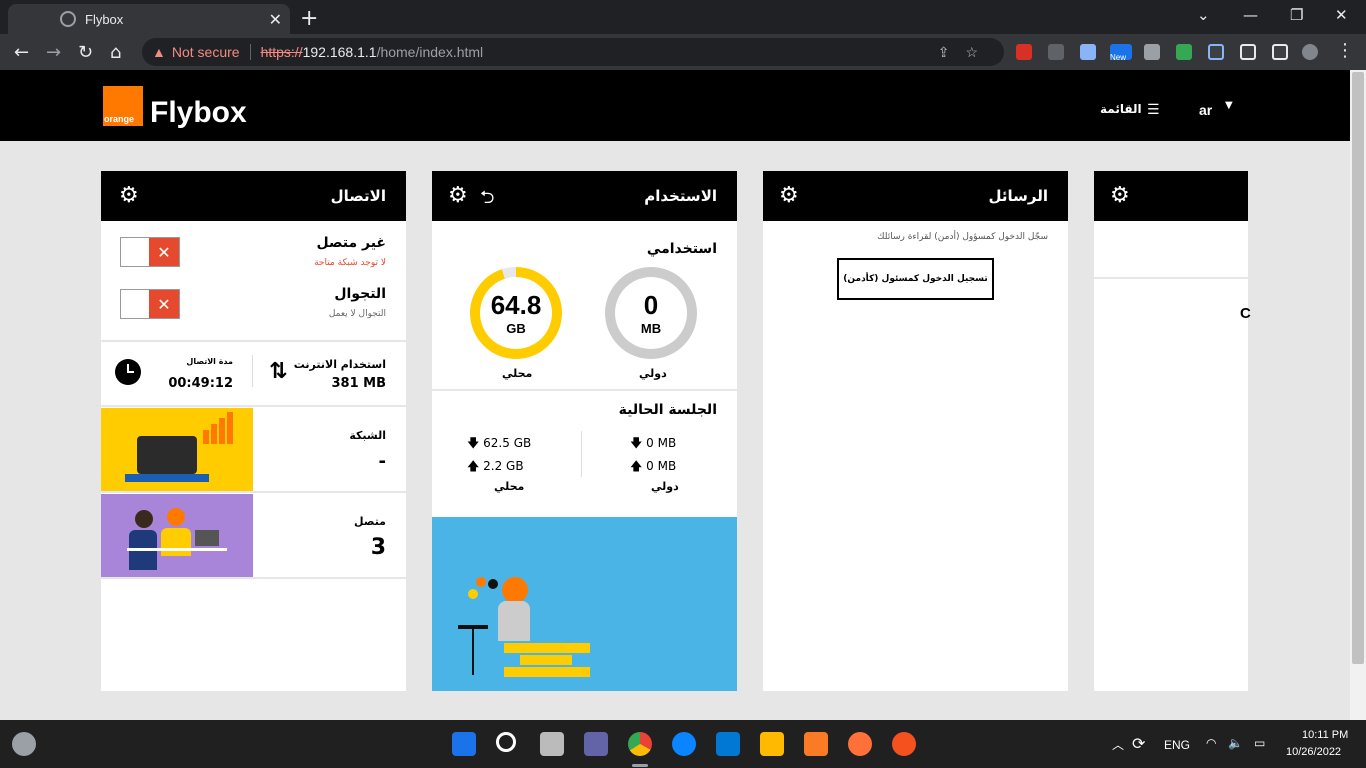 Image resolution: width=1366 pixels, height=768 pixels. What do you see at coordinates (684, 744) in the screenshot?
I see `edge-icon` at bounding box center [684, 744].